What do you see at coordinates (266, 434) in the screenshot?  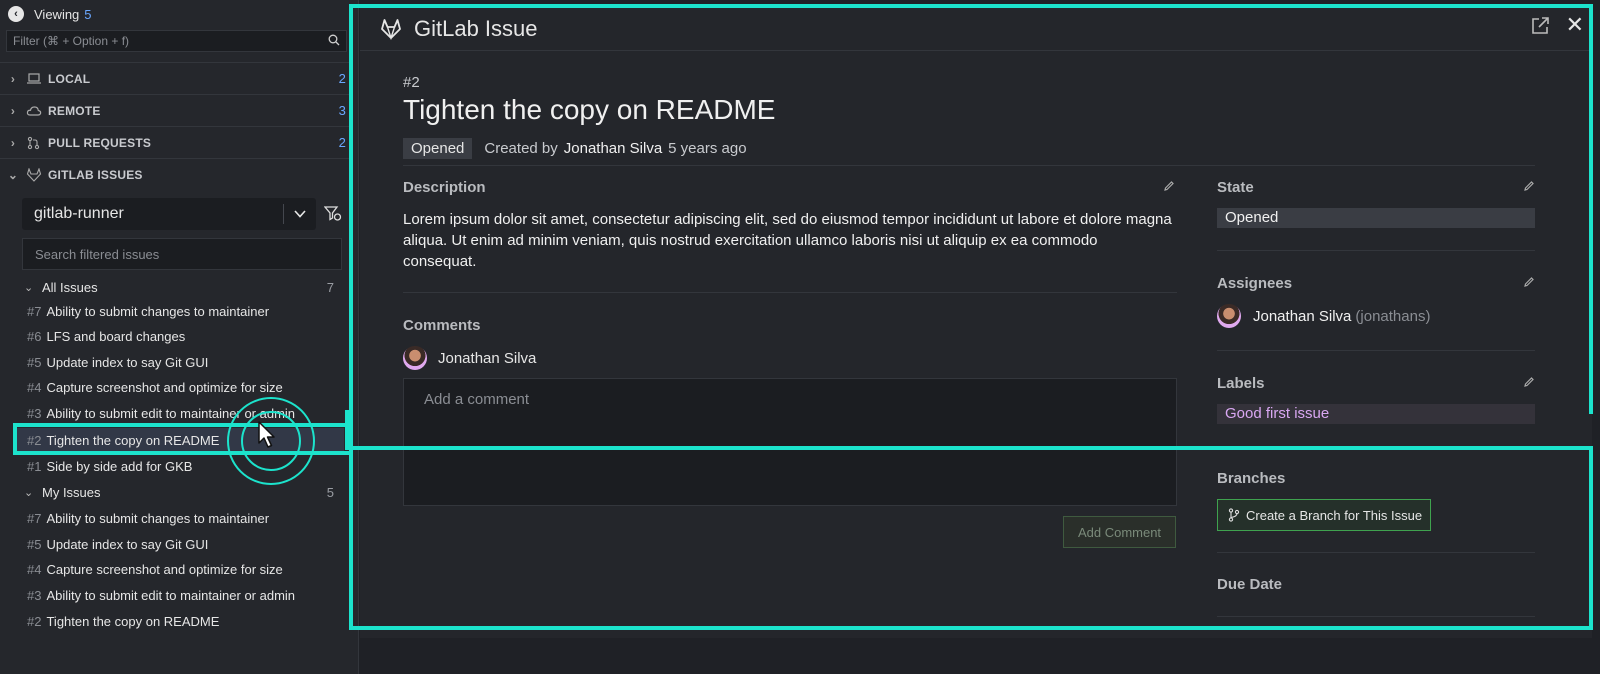 I see `mouse-pointer-icon` at bounding box center [266, 434].